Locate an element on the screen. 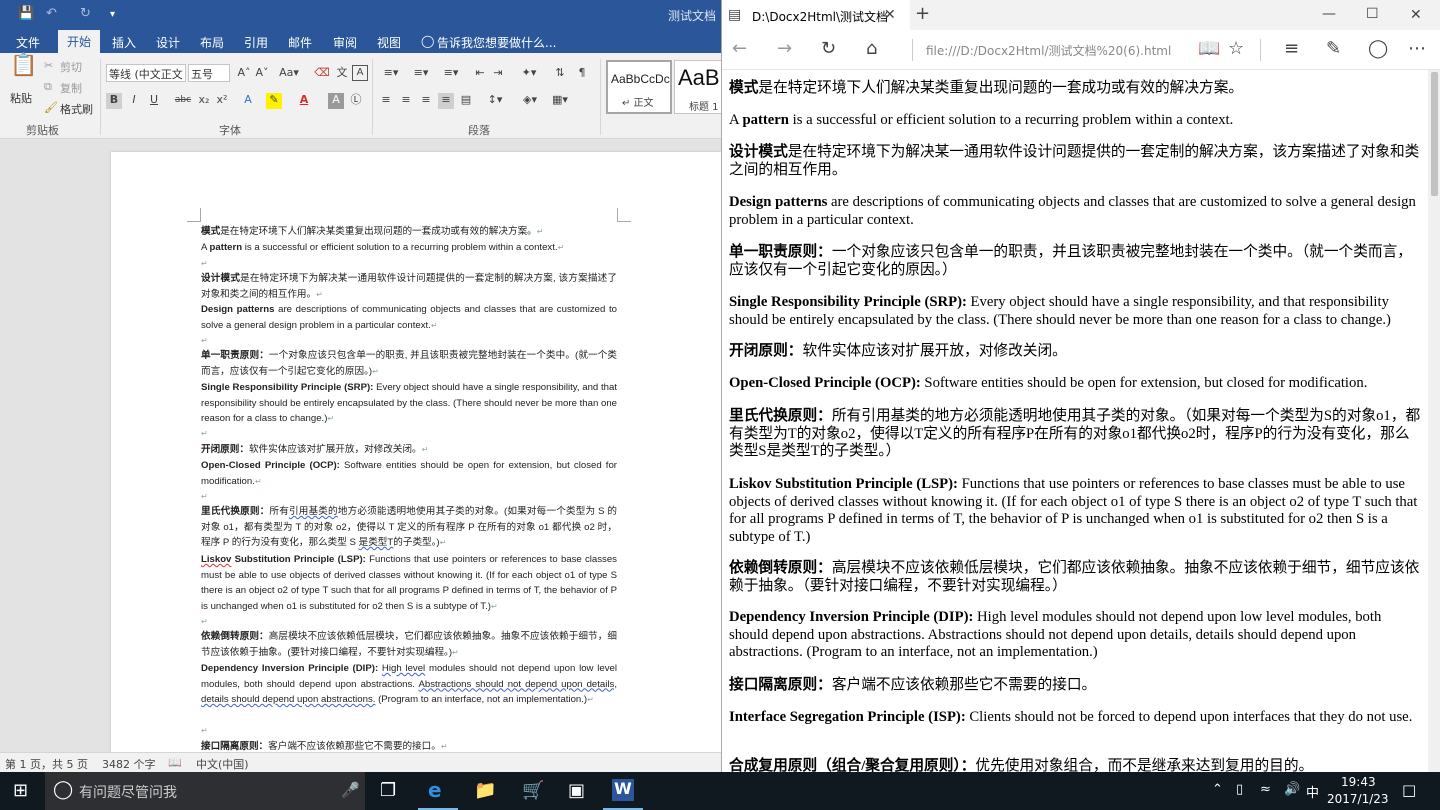 This screenshot has height=810, width=1440. clear-format-icon: ⌫ is located at coordinates (322, 74).